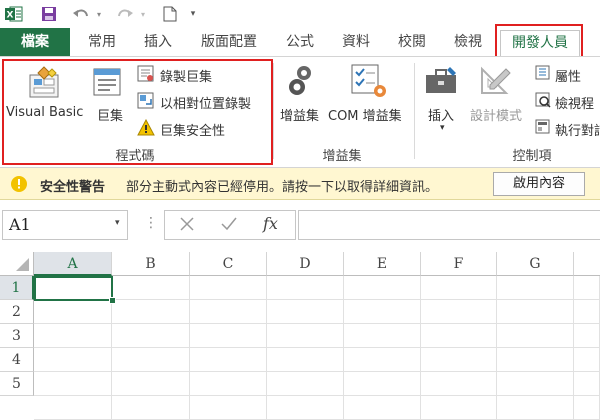  What do you see at coordinates (574, 102) in the screenshot?
I see `view-code-label: 檢視程` at bounding box center [574, 102].